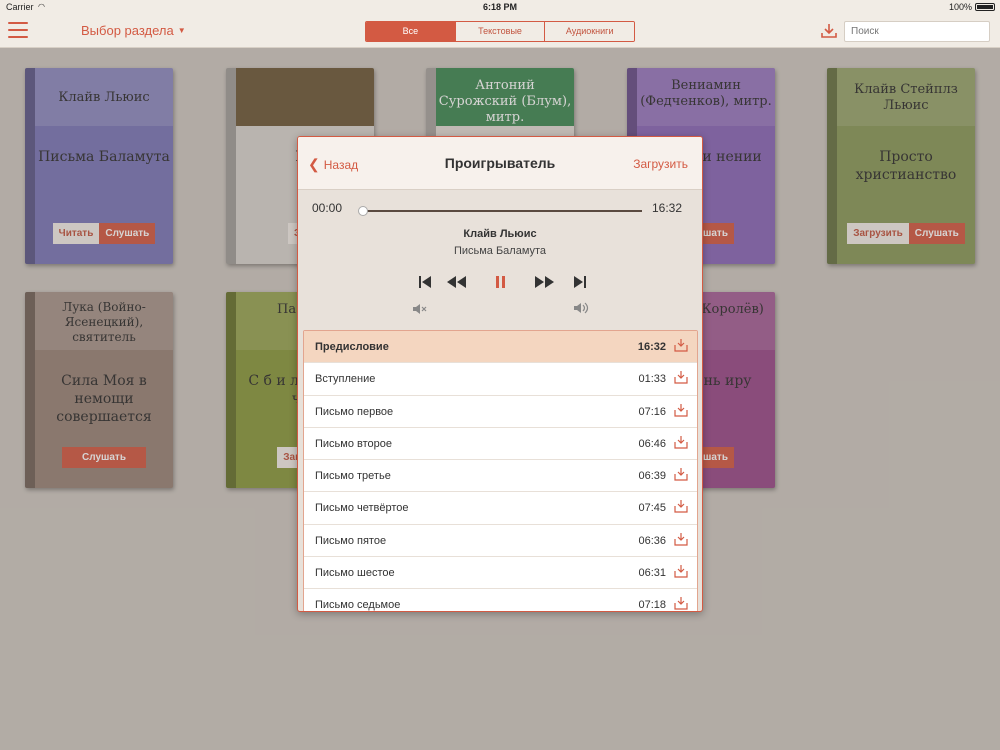  I want to click on pause-icon, so click(500, 282).